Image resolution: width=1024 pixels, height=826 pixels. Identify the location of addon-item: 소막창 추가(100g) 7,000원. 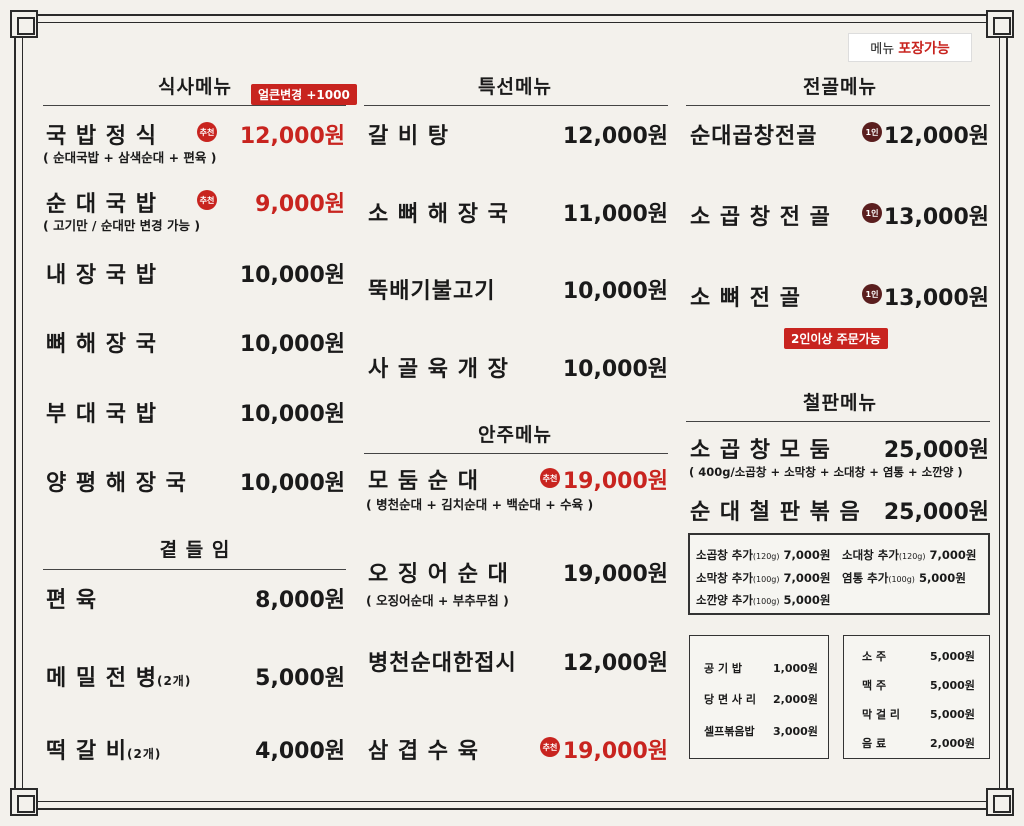
(763, 578).